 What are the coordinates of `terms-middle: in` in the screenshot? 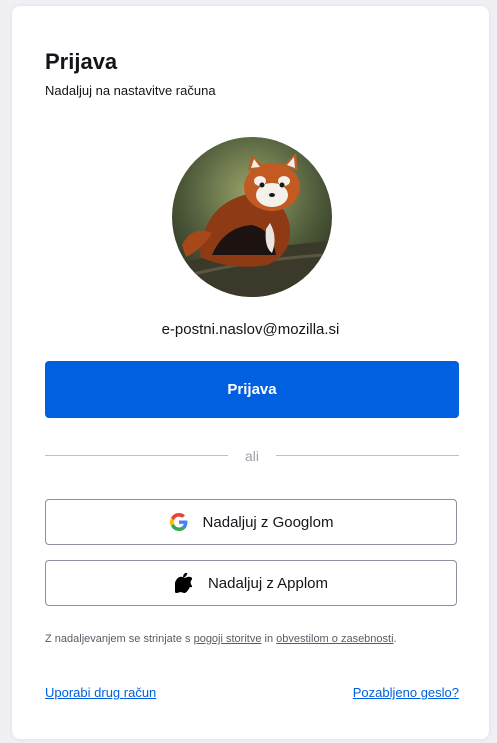 It's located at (269, 639).